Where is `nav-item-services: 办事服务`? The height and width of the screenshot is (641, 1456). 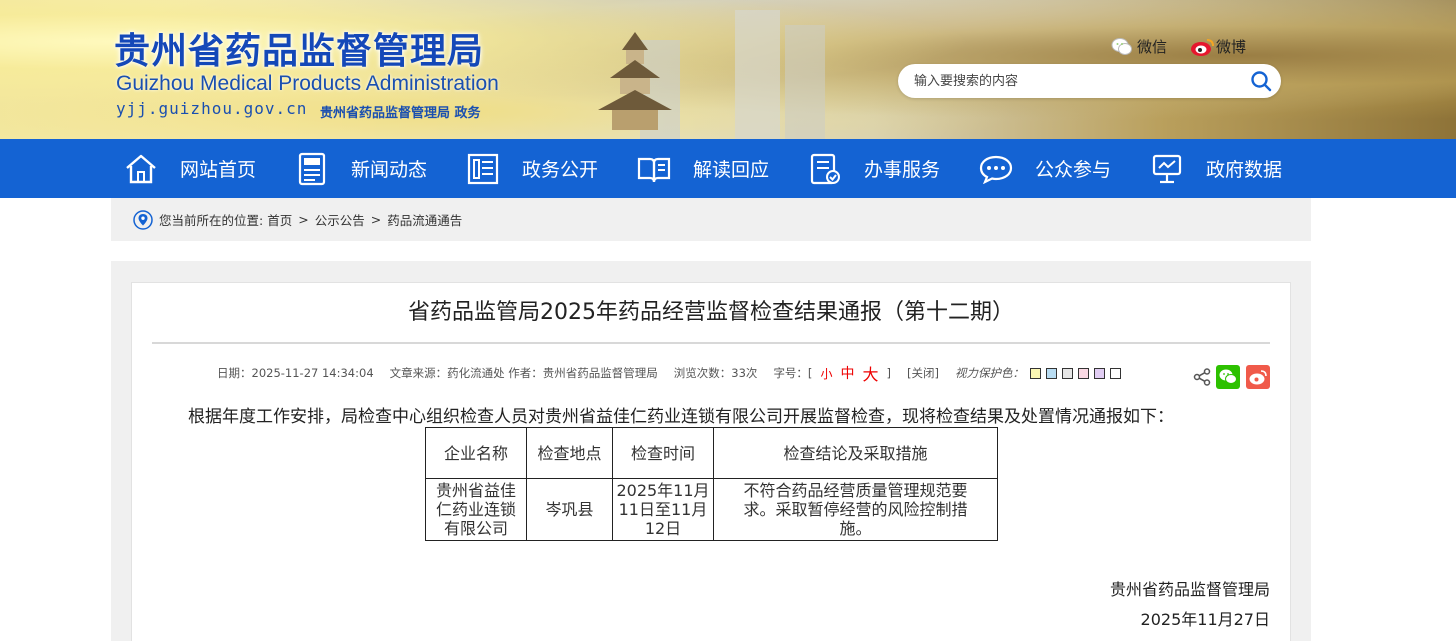
nav-item-services: 办事服务 is located at coordinates (879, 168).